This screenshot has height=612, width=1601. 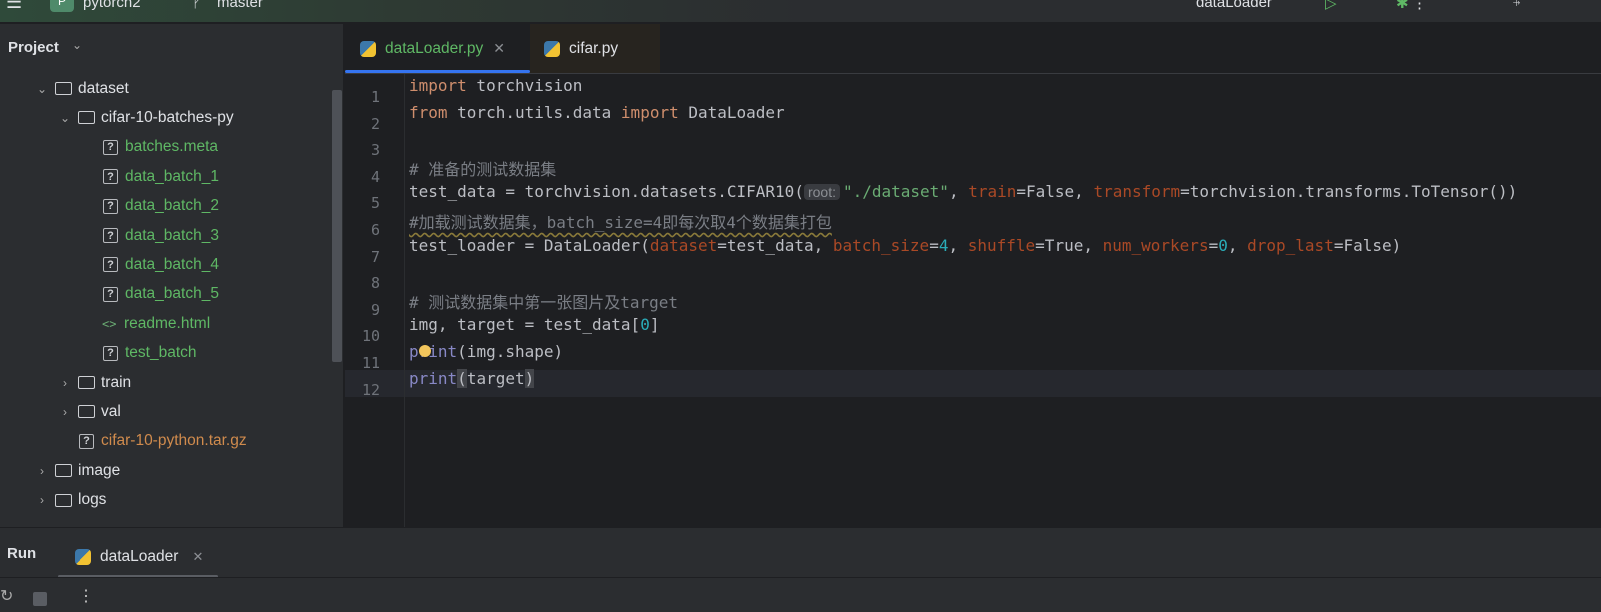 What do you see at coordinates (375, 309) in the screenshot?
I see `line-number: 9` at bounding box center [375, 309].